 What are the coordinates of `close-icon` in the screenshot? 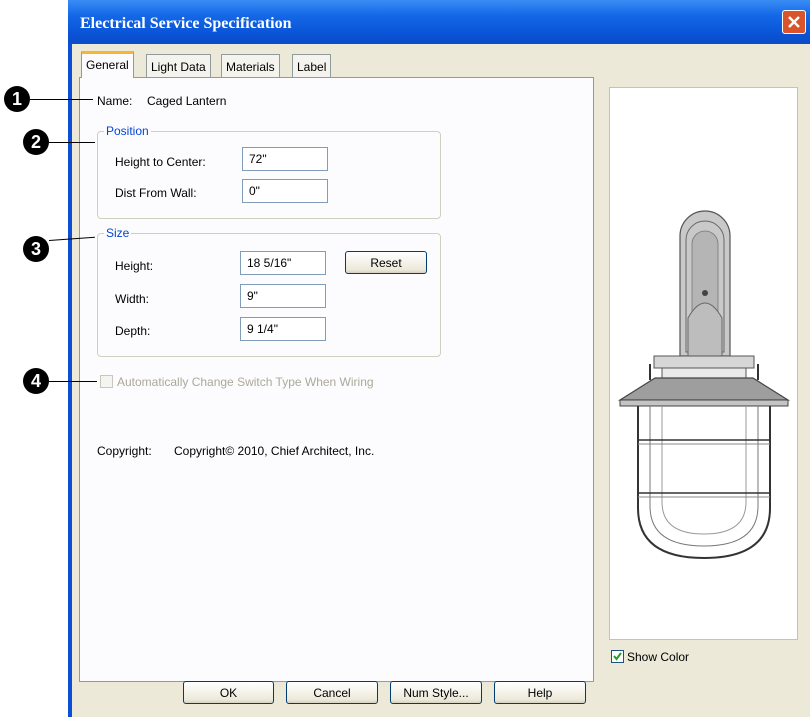 It's located at (794, 22).